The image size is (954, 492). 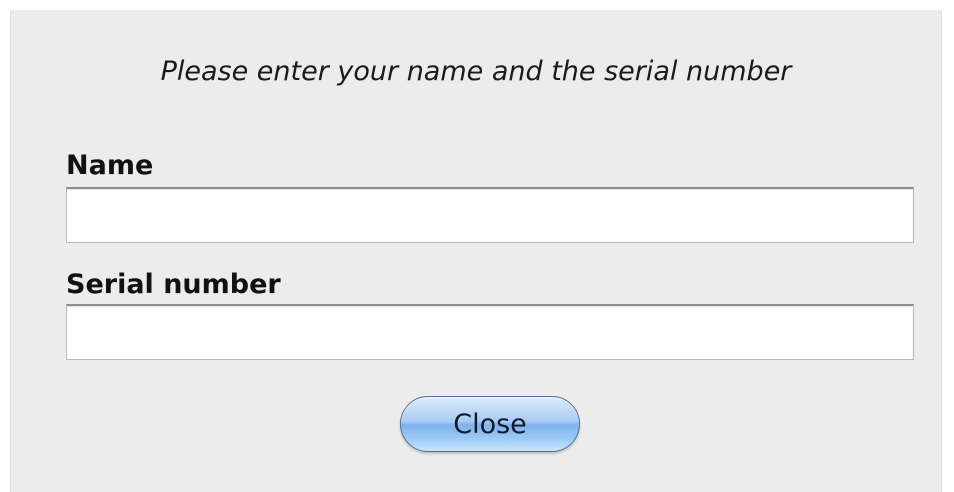 What do you see at coordinates (110, 165) in the screenshot?
I see `name-label: Name` at bounding box center [110, 165].